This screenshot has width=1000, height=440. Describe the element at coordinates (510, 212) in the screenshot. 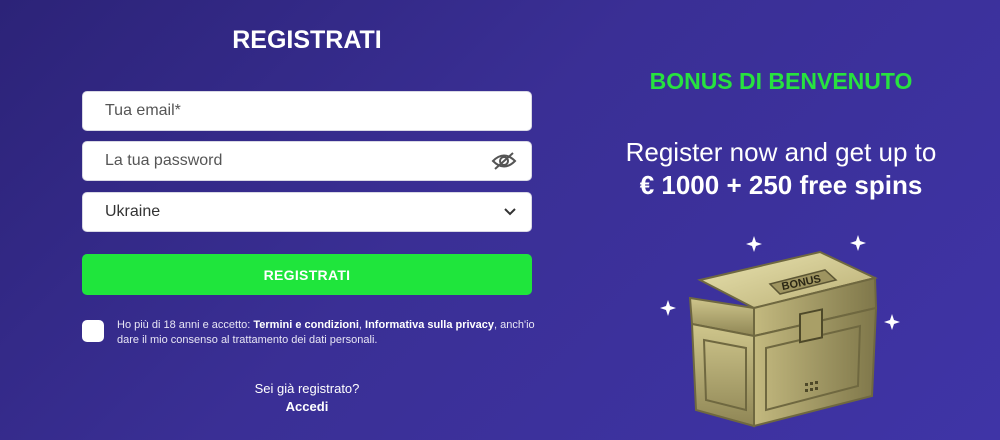

I see `chevron-down-icon` at that location.